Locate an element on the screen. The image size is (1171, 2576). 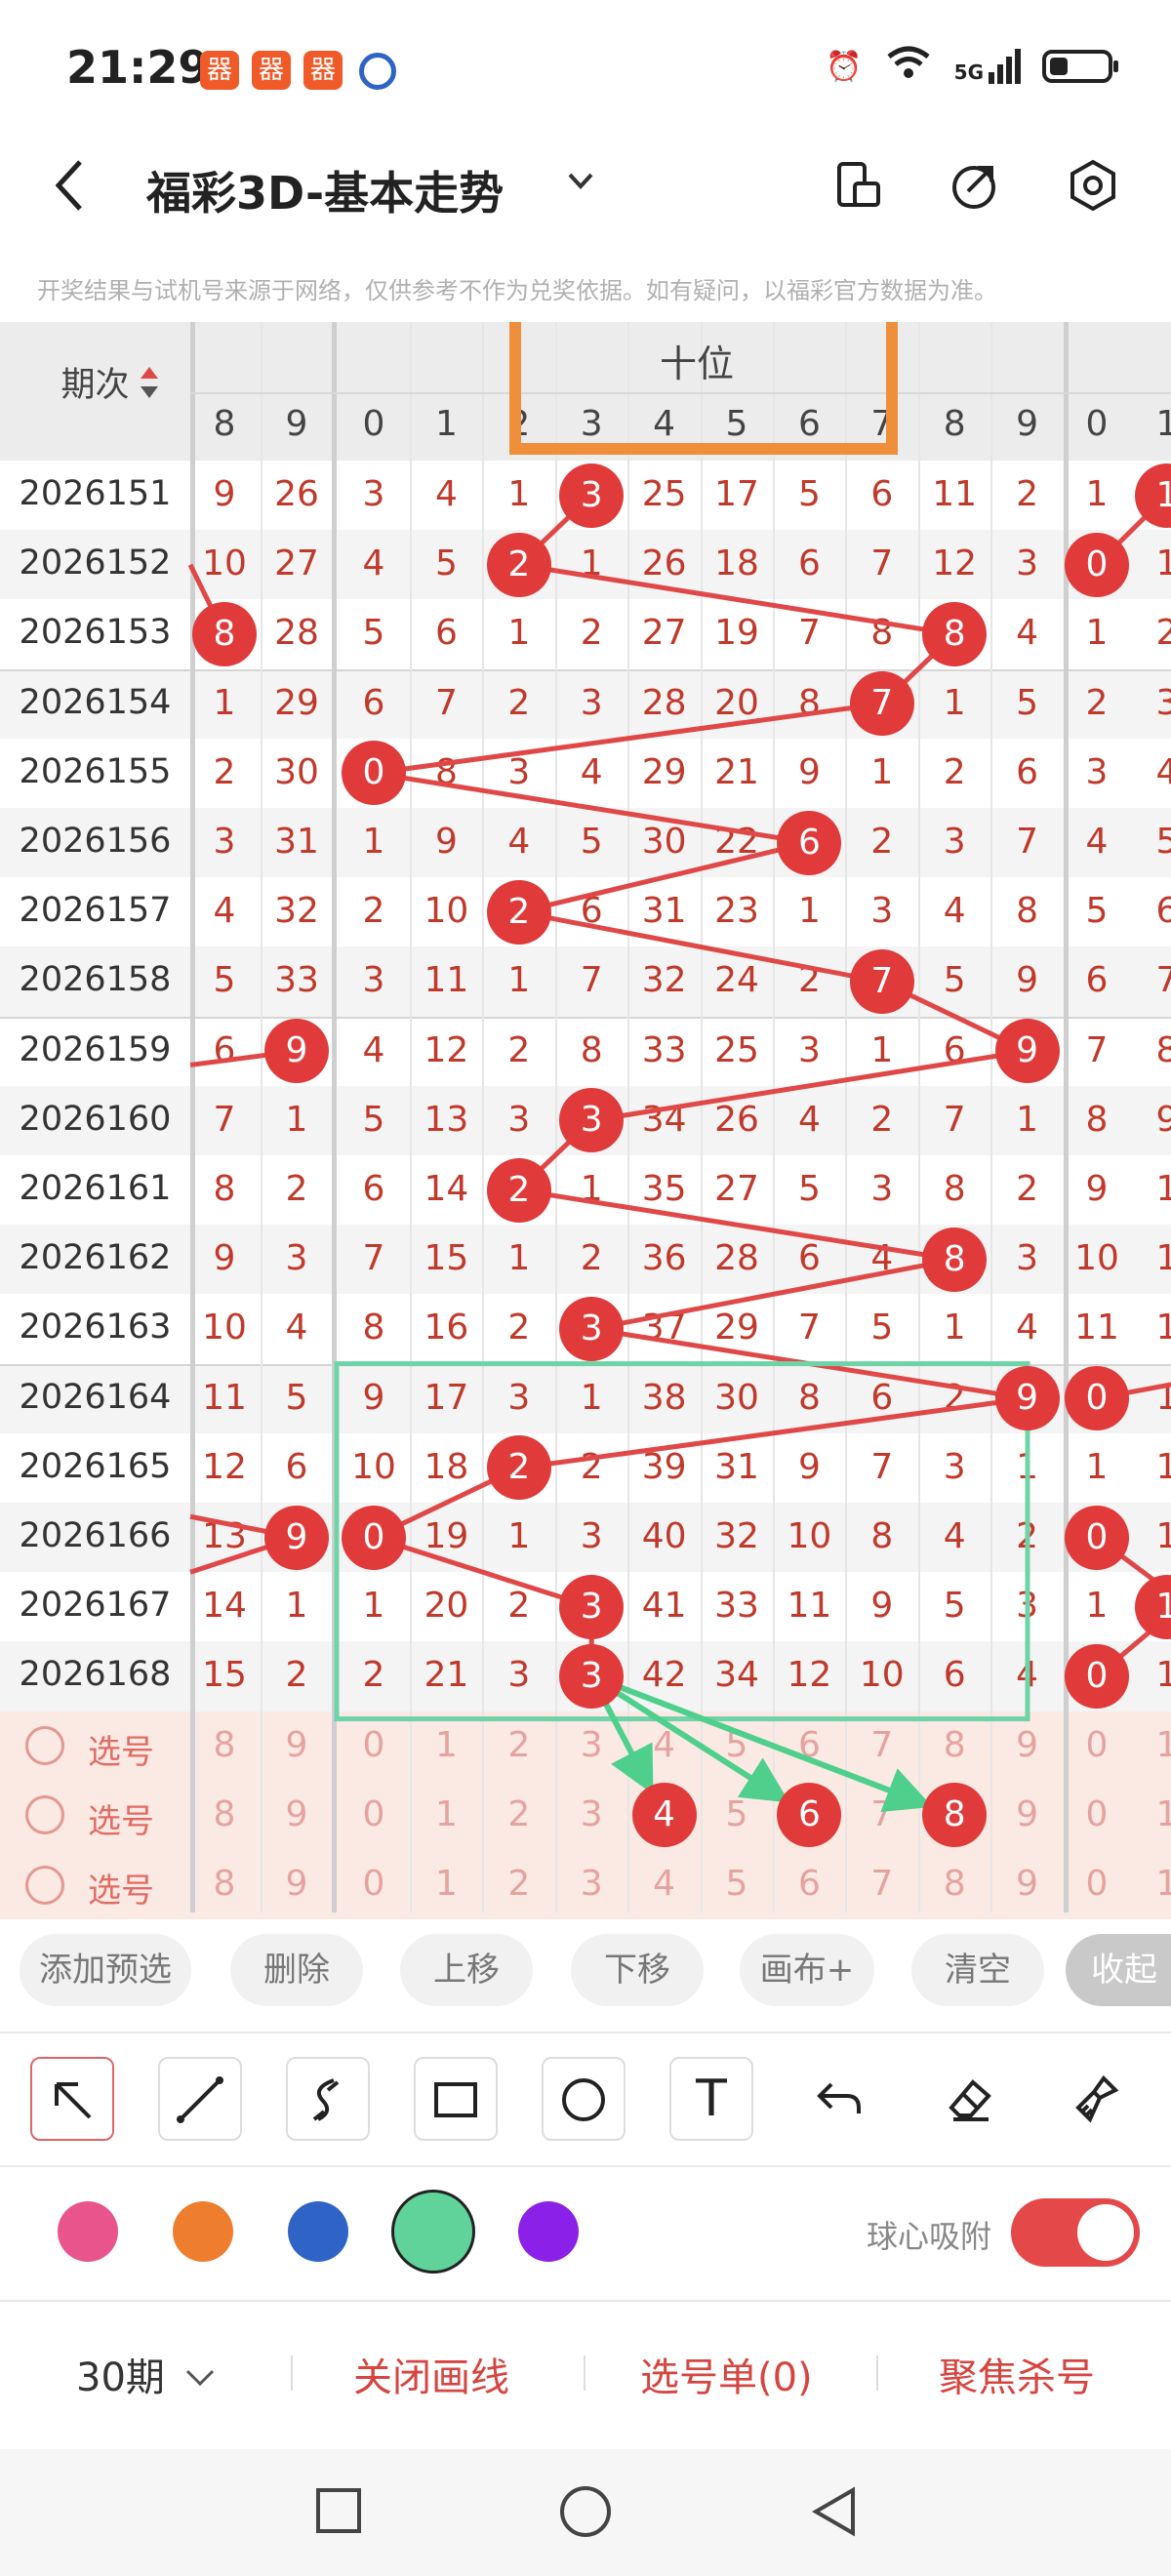
miss-count: 34 is located at coordinates (736, 1675).